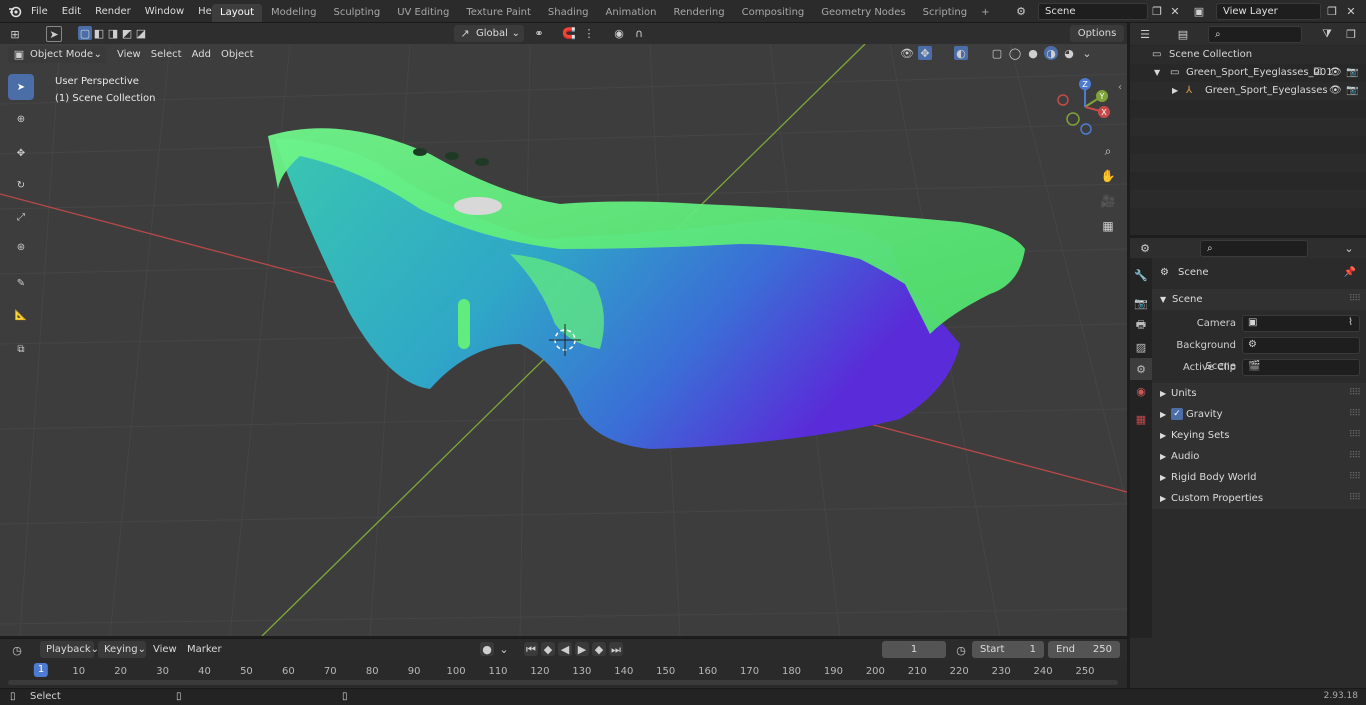  What do you see at coordinates (1085, 106) in the screenshot?
I see `navigation-gizmo: Z Y X` at bounding box center [1085, 106].